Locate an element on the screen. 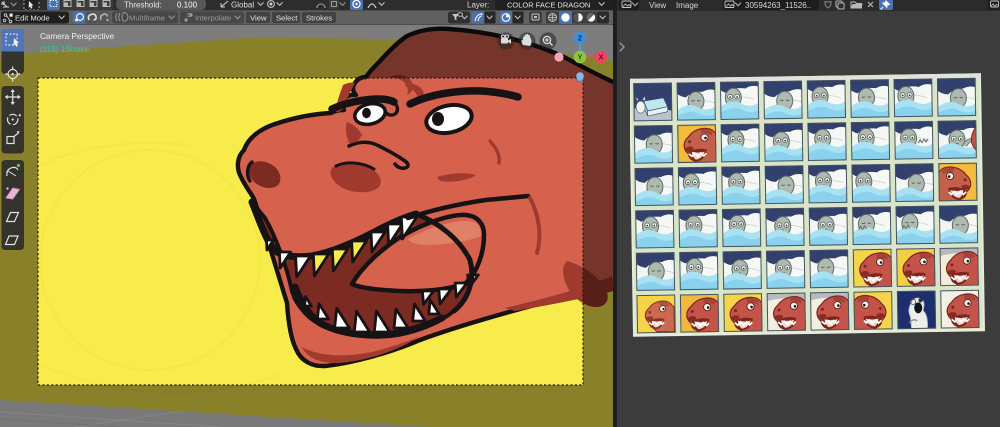 Image resolution: width=1000 pixels, height=427 pixels. svg-text: 30594263_11526.. is located at coordinates (778, 5).